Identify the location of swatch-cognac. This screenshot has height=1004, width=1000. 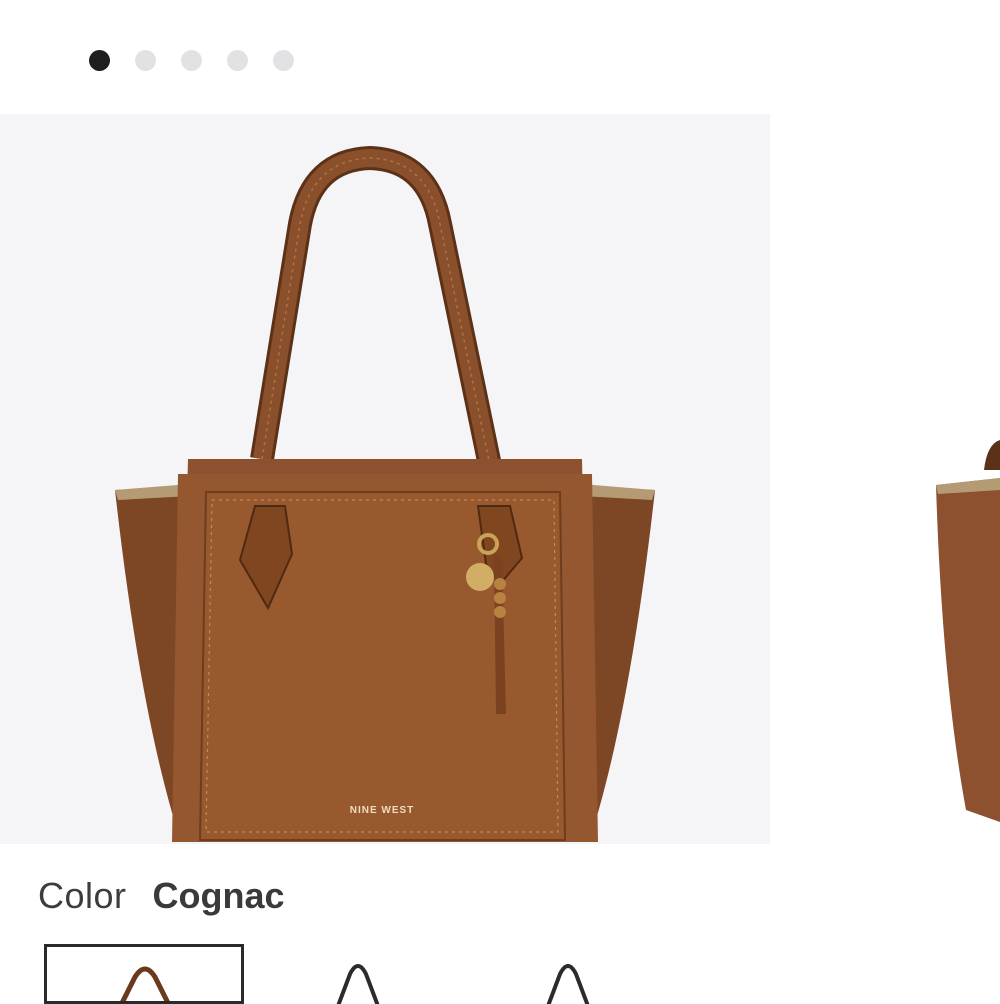
(144, 974).